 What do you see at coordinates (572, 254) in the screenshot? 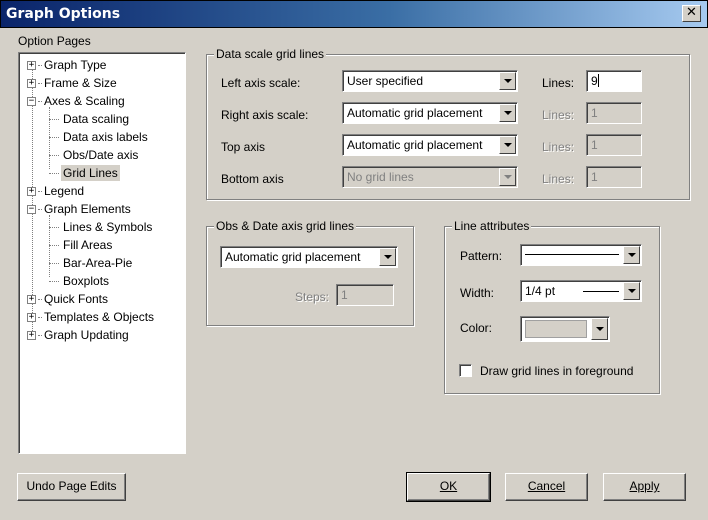
I see `pattern-solid-line` at bounding box center [572, 254].